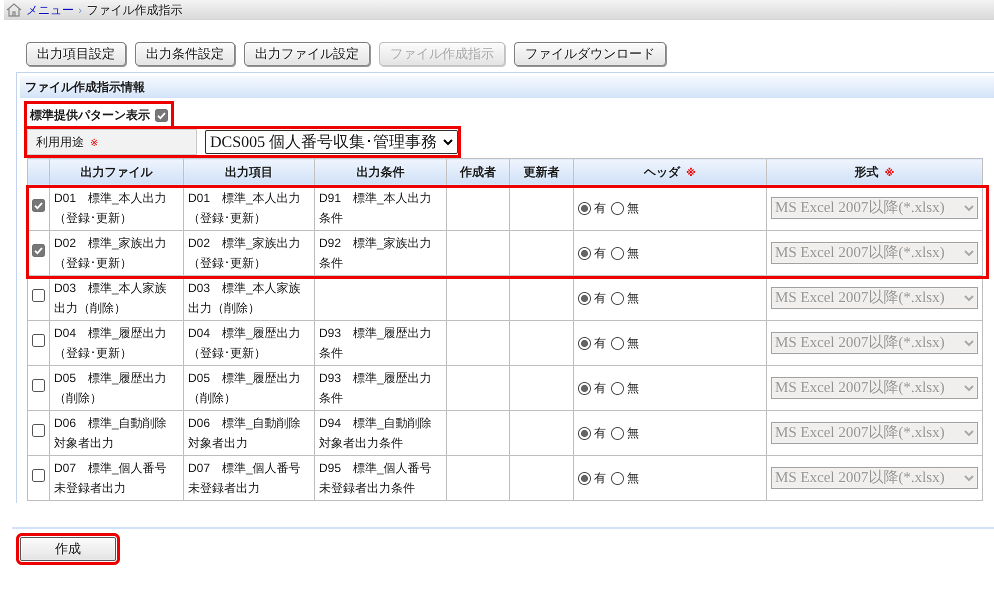 The height and width of the screenshot is (596, 994). What do you see at coordinates (380, 433) in the screenshot?
I see `table-cell: D94 標準_自動削除対象者出力条件` at bounding box center [380, 433].